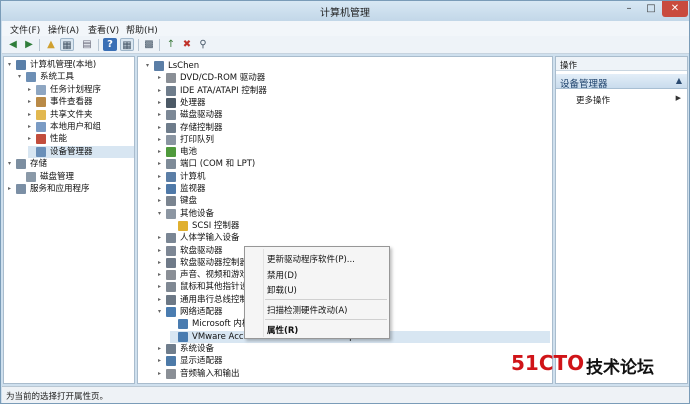 Image resolution: width=690 pixels, height=404 pixels. I want to click on properties-icon: ▩, so click(149, 44).